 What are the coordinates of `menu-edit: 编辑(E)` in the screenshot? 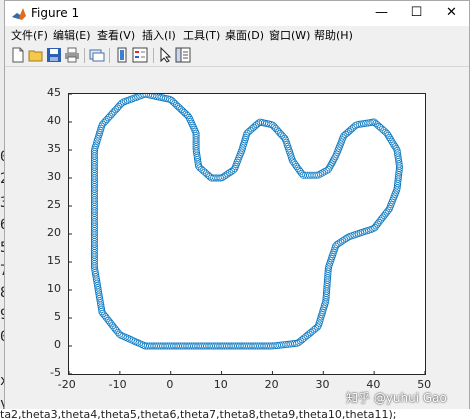 It's located at (72, 35).